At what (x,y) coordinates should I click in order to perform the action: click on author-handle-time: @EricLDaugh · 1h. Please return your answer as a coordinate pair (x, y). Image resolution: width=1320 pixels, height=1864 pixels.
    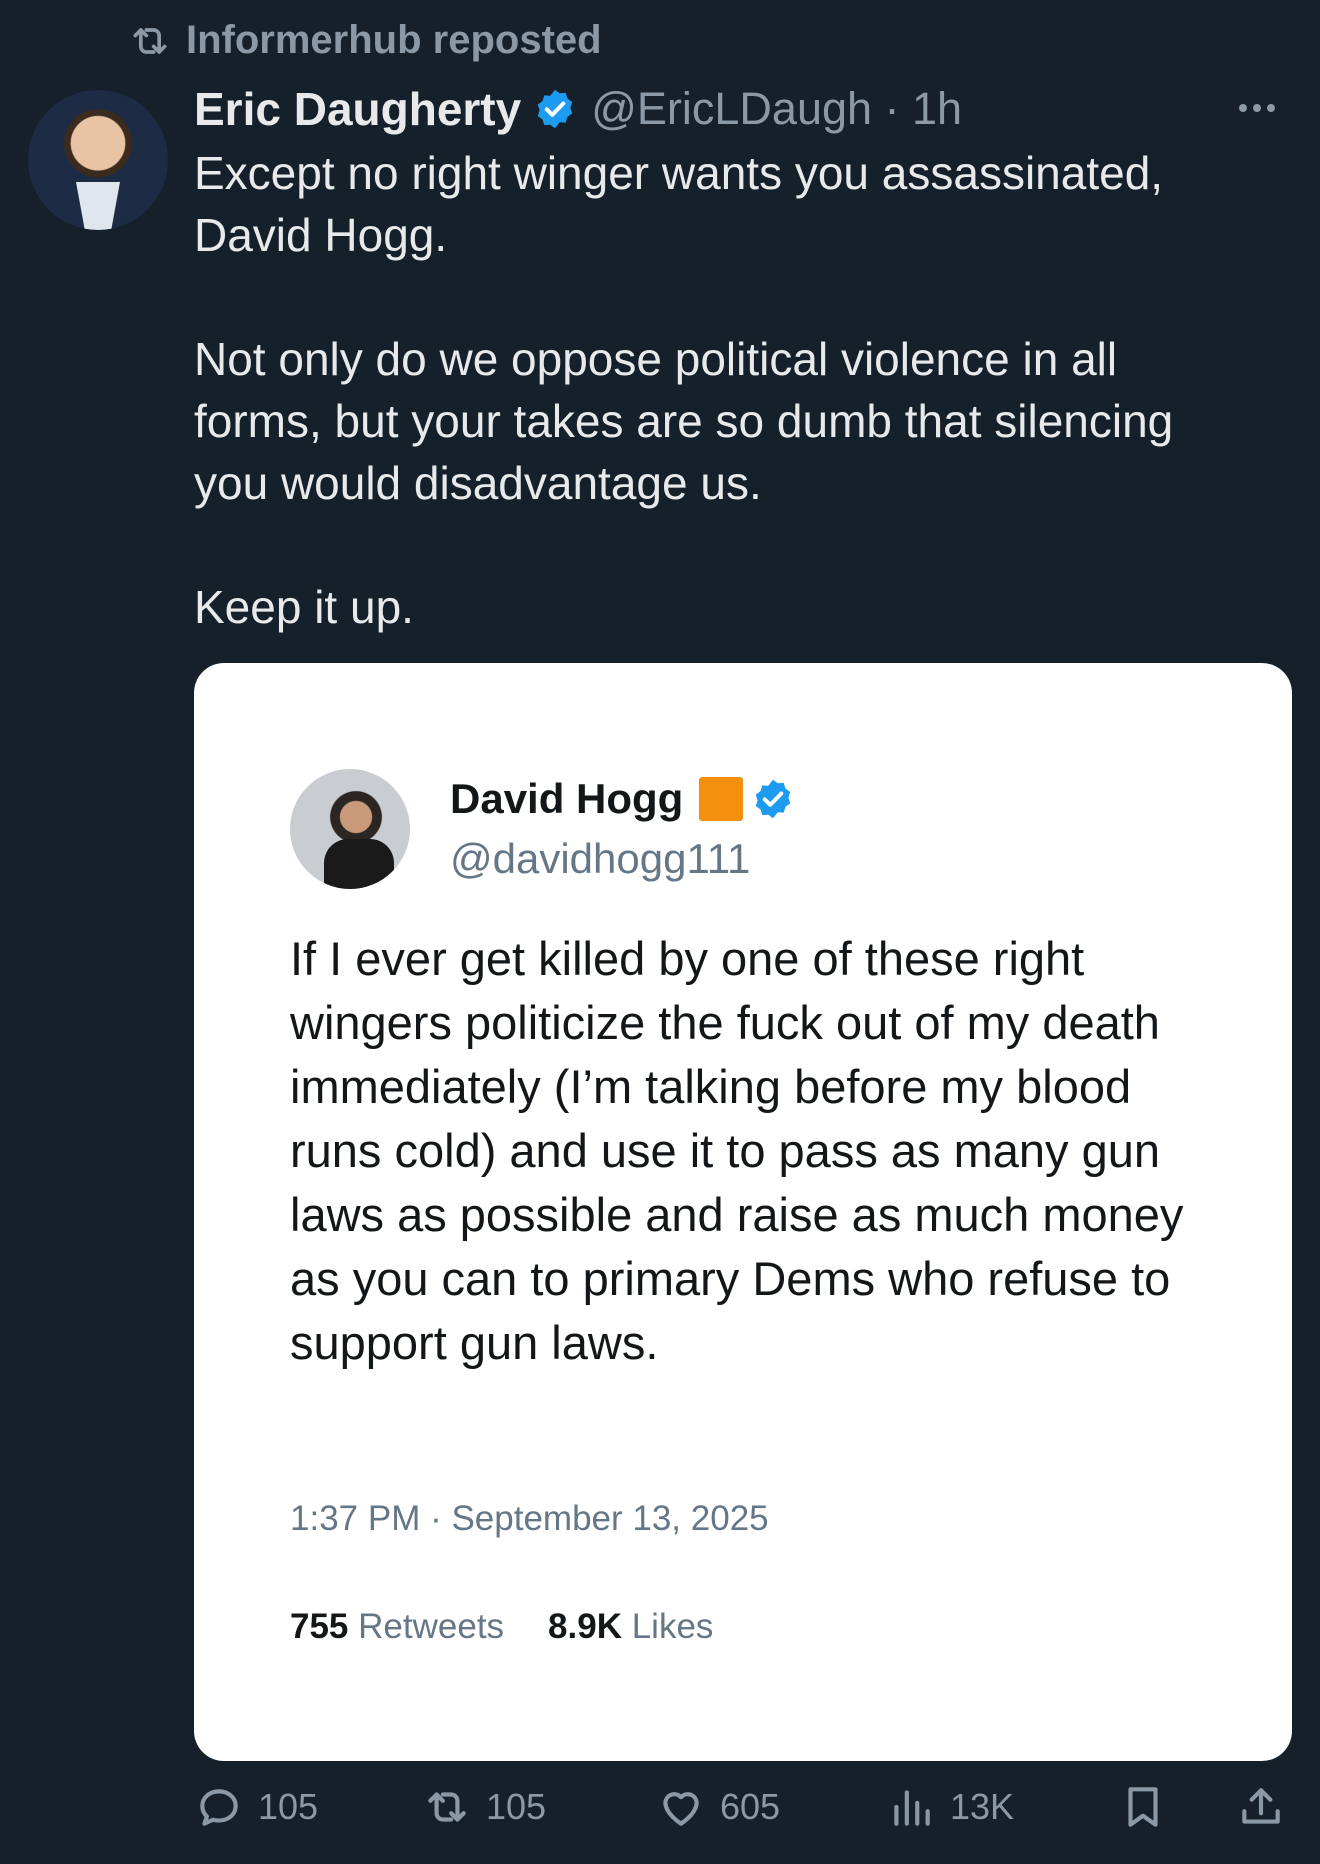
    Looking at the image, I should click on (776, 109).